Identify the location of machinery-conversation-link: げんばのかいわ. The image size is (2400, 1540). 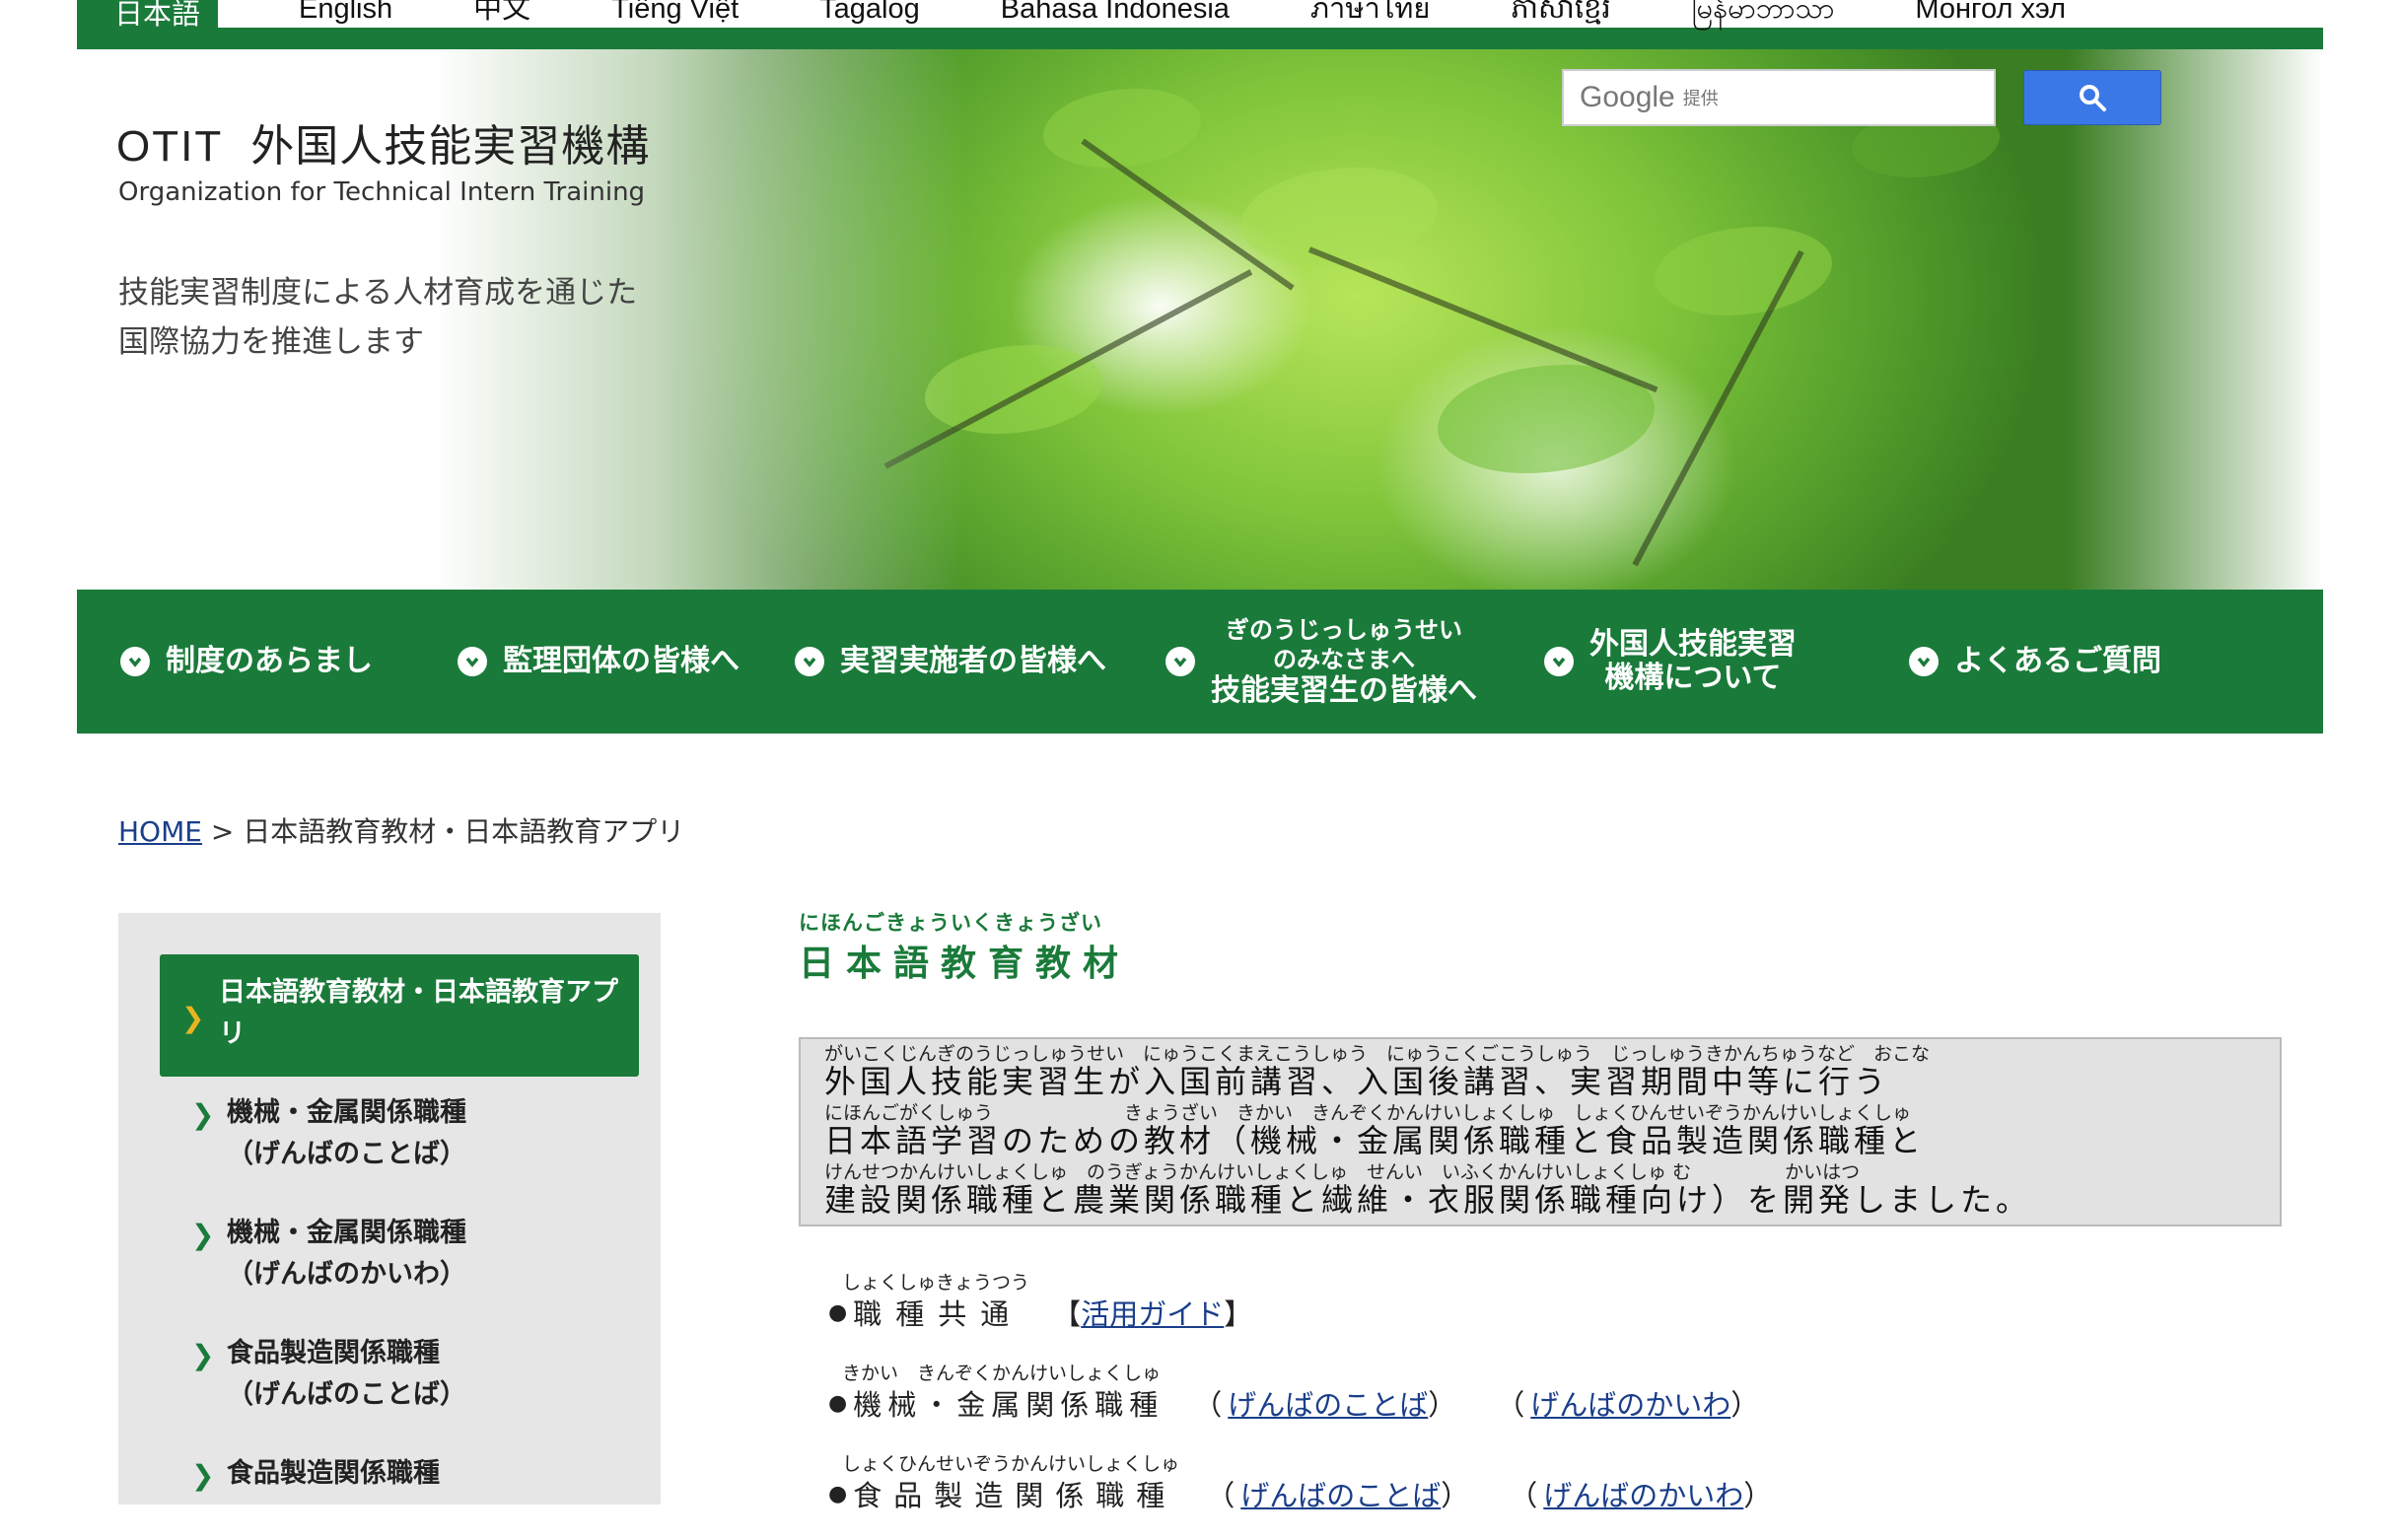
(1630, 1403).